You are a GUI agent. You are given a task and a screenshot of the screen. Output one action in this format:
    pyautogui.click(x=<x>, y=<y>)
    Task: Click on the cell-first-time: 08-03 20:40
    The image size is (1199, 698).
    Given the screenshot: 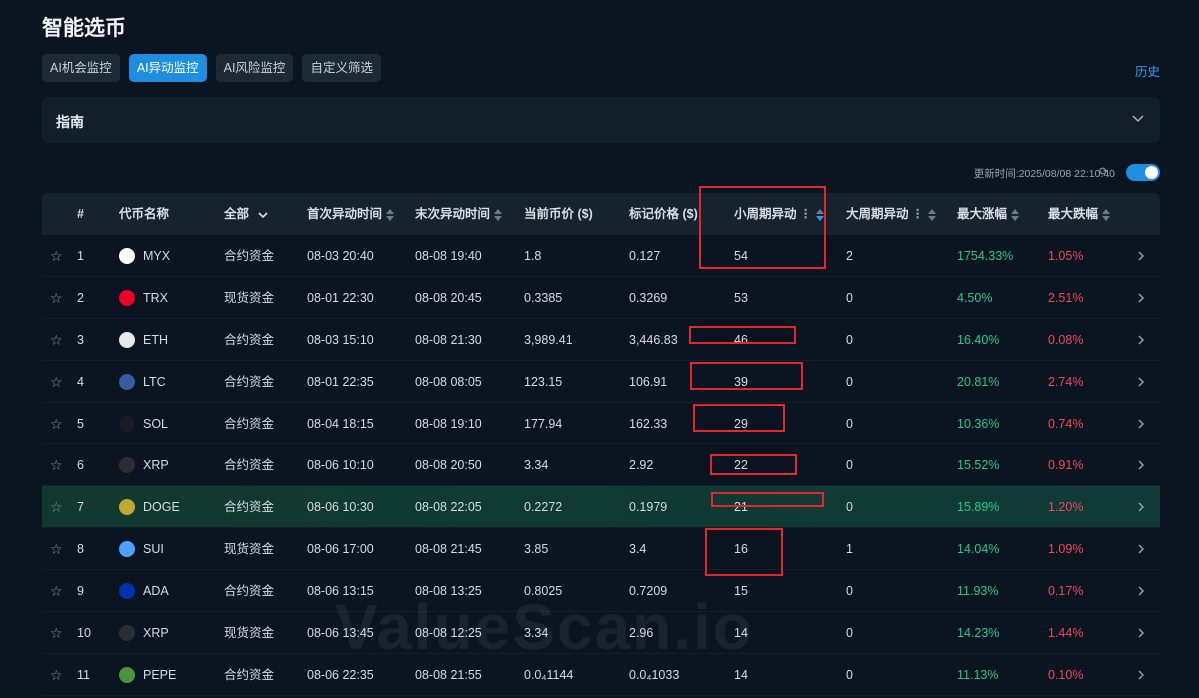 What is the action you would take?
    pyautogui.click(x=340, y=256)
    